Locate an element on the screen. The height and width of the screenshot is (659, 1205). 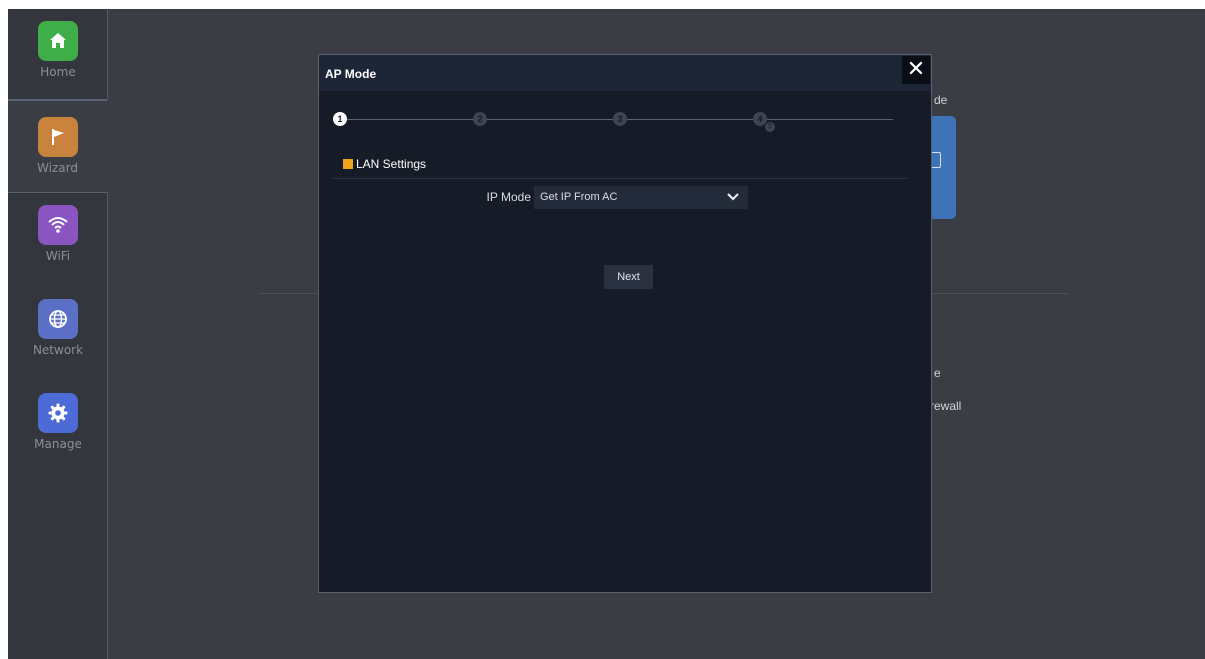
wifi-tile is located at coordinates (58, 225).